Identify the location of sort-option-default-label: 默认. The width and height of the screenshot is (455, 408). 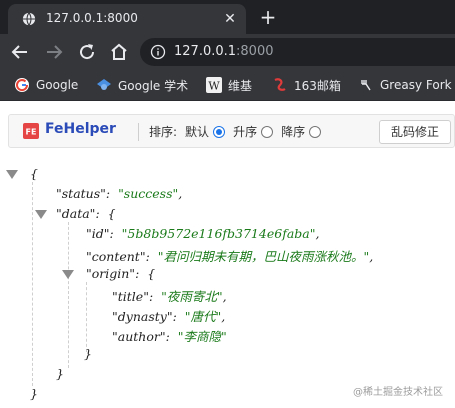
(197, 132).